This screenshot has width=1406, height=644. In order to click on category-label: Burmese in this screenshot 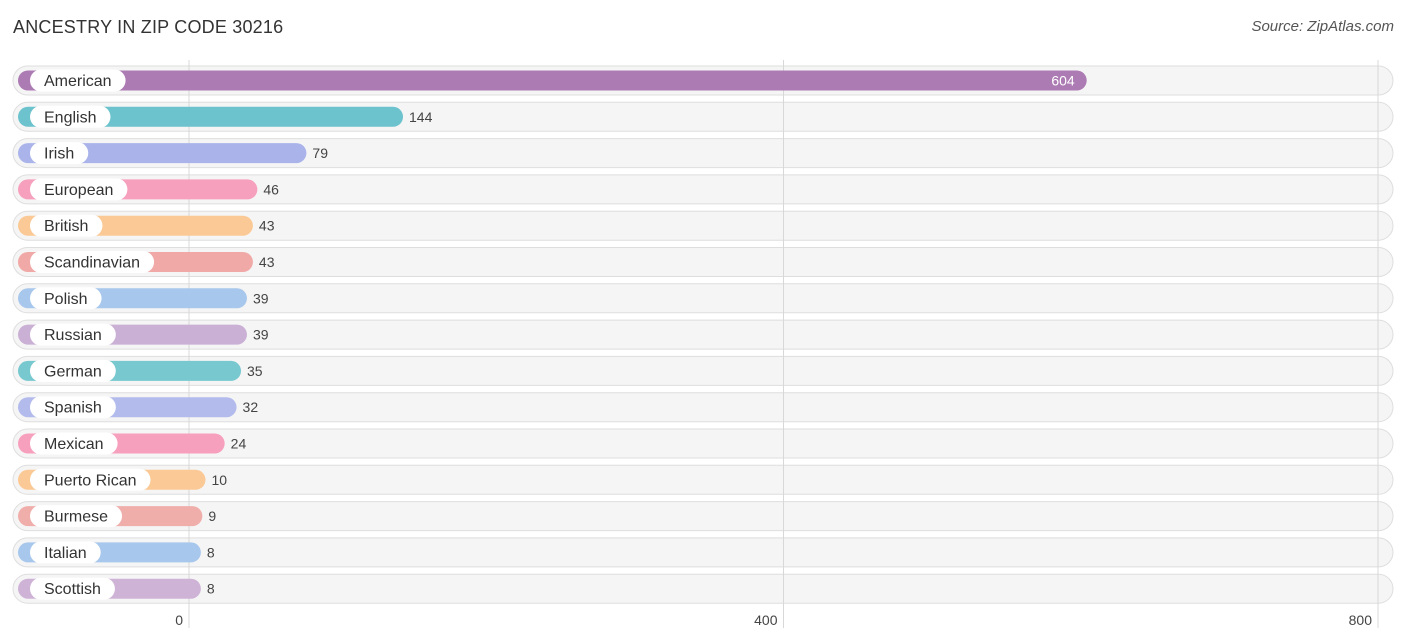, I will do `click(76, 517)`.